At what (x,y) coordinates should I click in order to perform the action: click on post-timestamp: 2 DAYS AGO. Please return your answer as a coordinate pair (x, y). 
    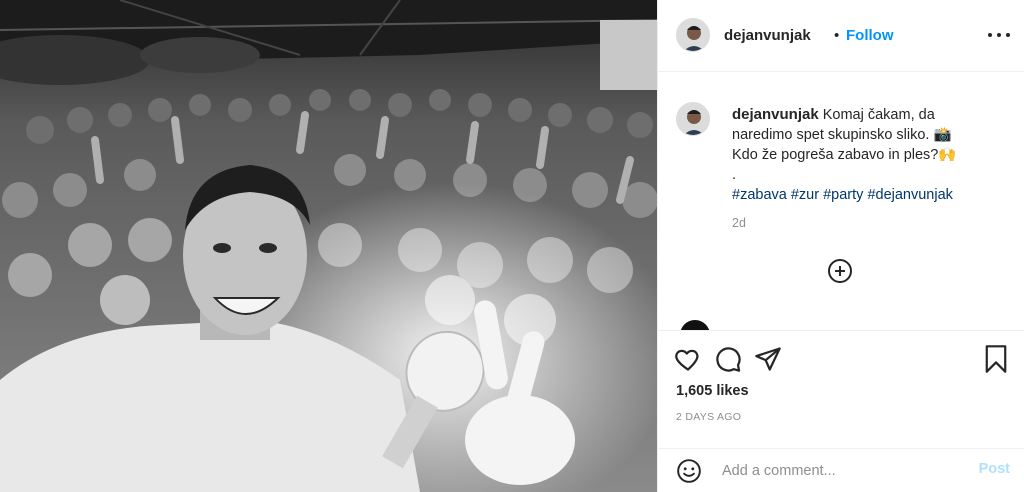
    Looking at the image, I should click on (708, 417).